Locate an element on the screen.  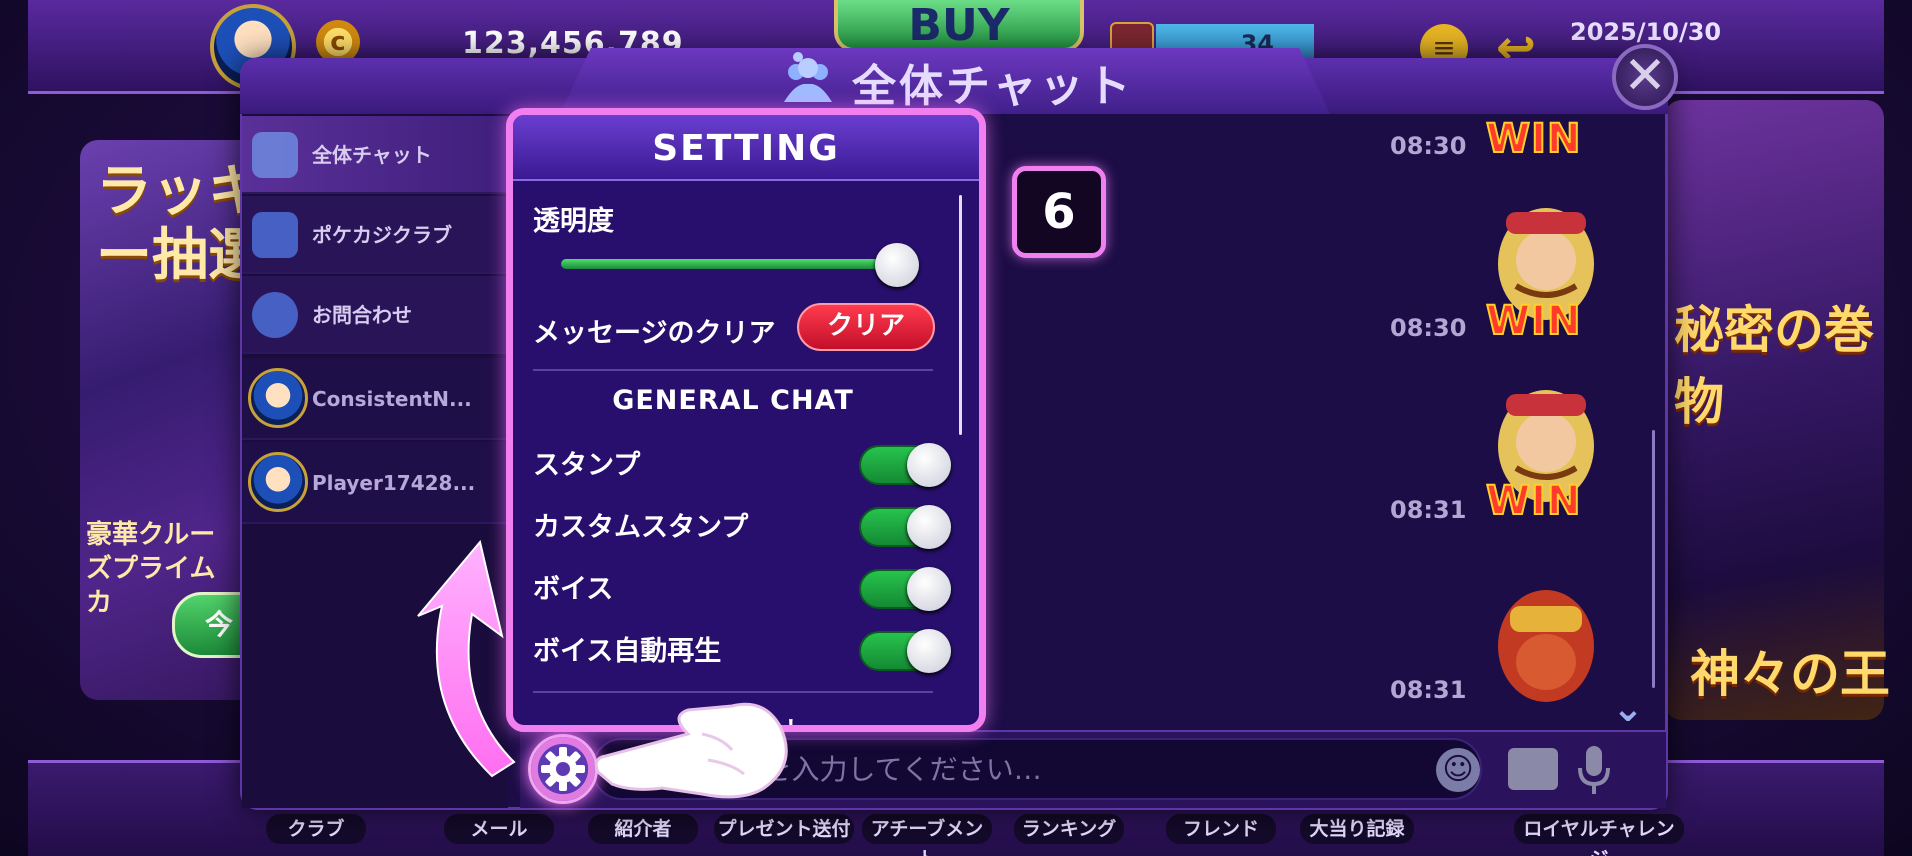
nav-ranking: ランキング is located at coordinates (1069, 829).